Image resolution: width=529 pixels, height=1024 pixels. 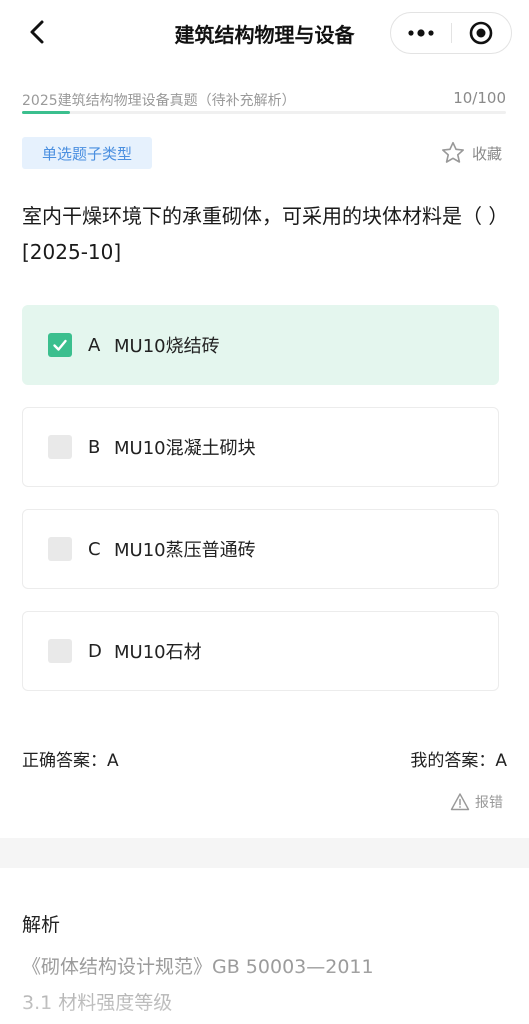 I want to click on warning-triangle-icon, so click(x=460, y=802).